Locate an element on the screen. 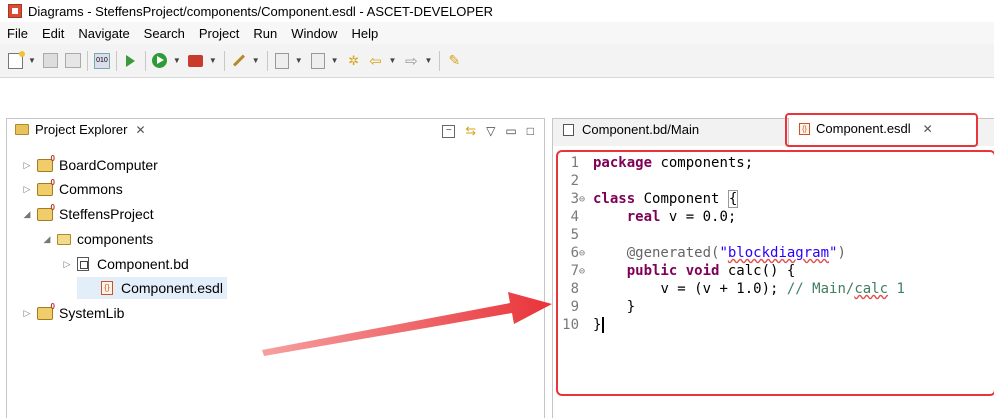 The image size is (994, 418). view-actions: − ⇆ ▽ ▭ □ is located at coordinates (488, 131).